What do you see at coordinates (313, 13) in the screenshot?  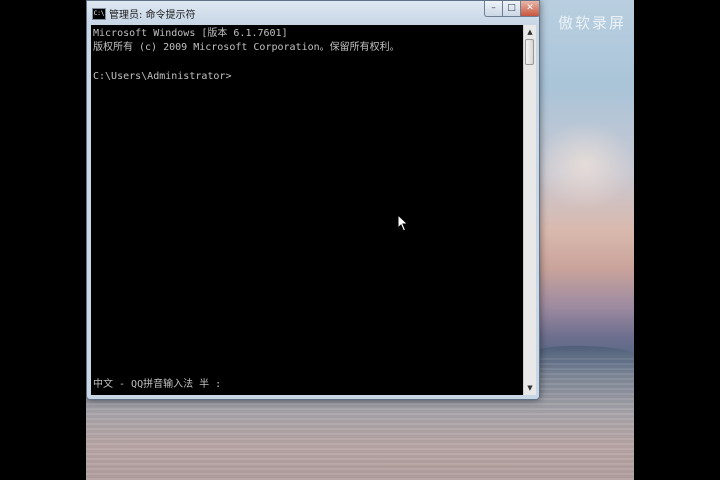 I see `title-bar: C:\ 管理员: 命令提示符 – □ ✕` at bounding box center [313, 13].